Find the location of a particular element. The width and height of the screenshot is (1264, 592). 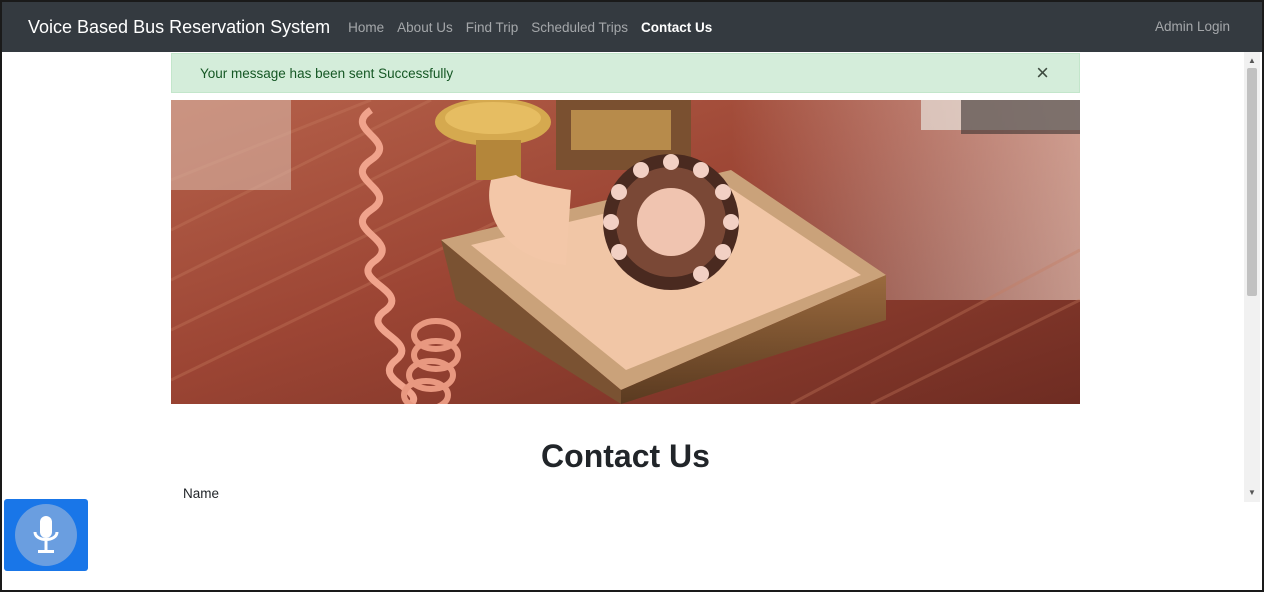

vertical-scrollbar: ▲ ▼ is located at coordinates (1252, 277).